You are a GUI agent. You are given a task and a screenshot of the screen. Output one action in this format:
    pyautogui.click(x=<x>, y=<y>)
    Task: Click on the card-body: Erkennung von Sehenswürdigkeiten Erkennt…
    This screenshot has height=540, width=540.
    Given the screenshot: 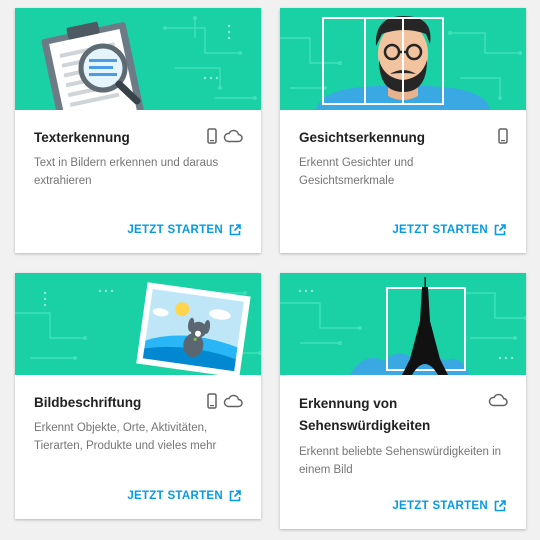 What is the action you would take?
    pyautogui.click(x=403, y=427)
    